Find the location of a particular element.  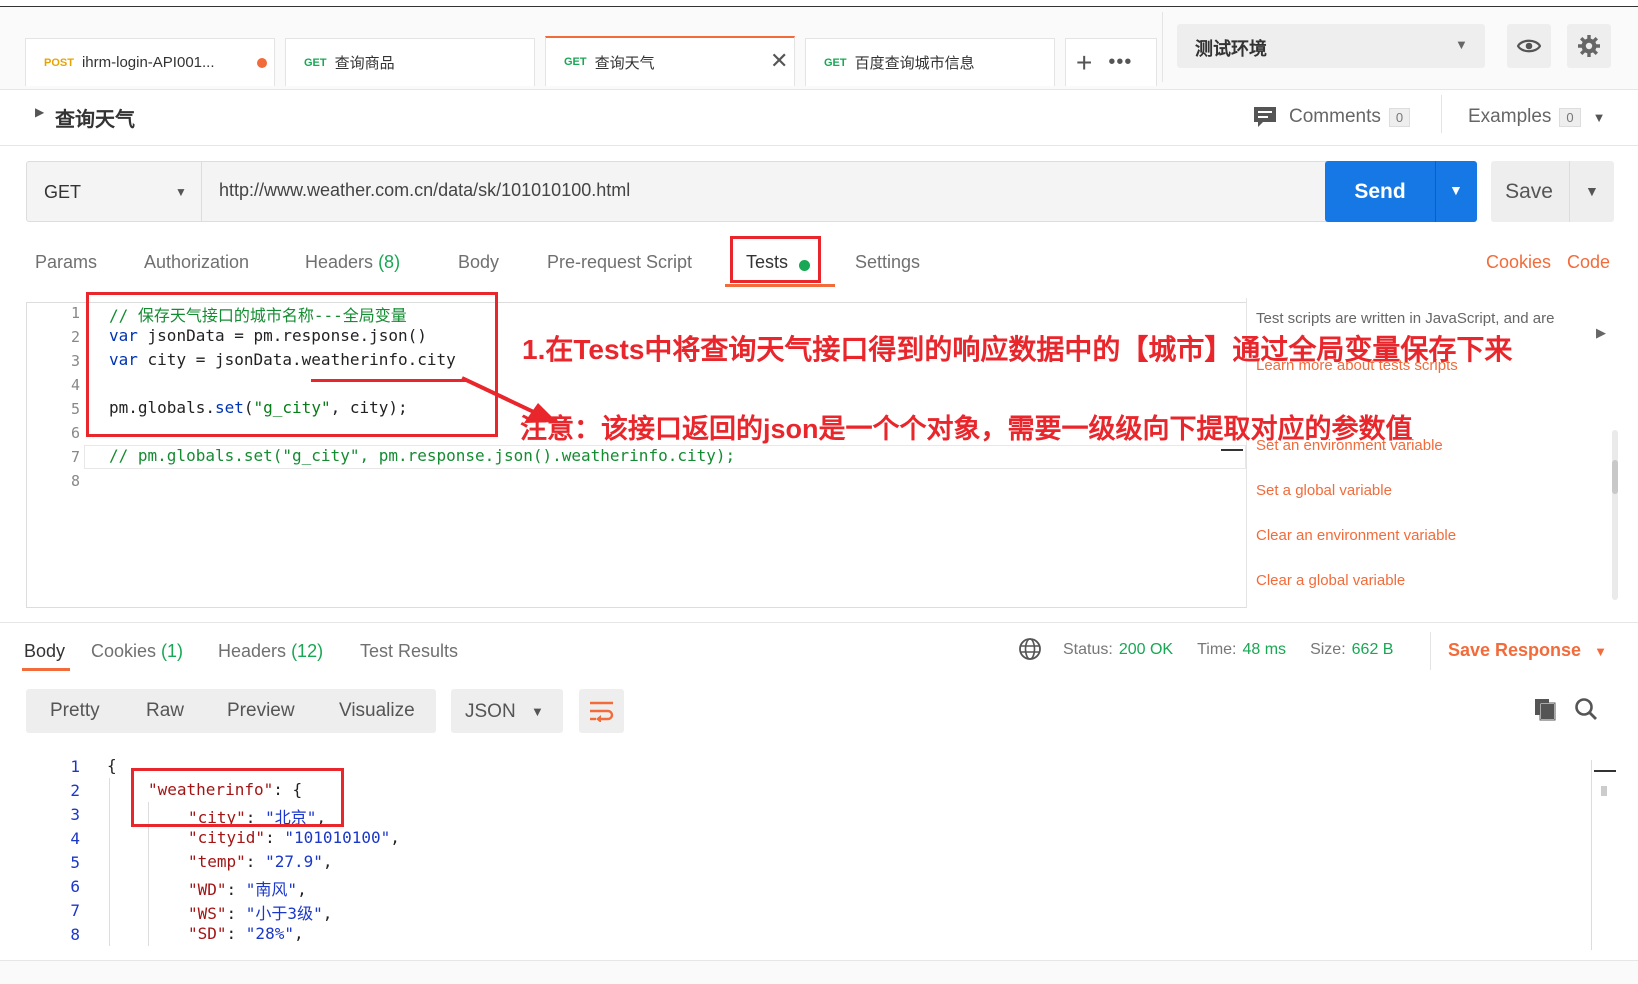

save-response-button: Save Response ▼ is located at coordinates (1527, 650).